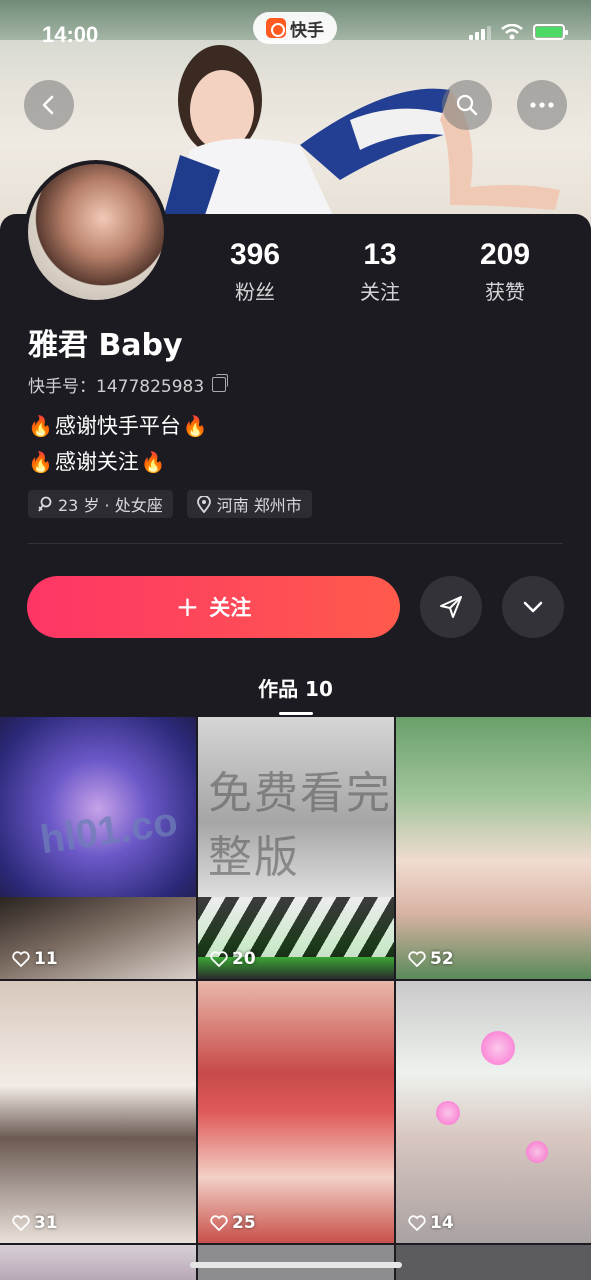 The height and width of the screenshot is (1280, 591). Describe the element at coordinates (255, 271) in the screenshot. I see `stat-fans: 396 粉丝` at that location.